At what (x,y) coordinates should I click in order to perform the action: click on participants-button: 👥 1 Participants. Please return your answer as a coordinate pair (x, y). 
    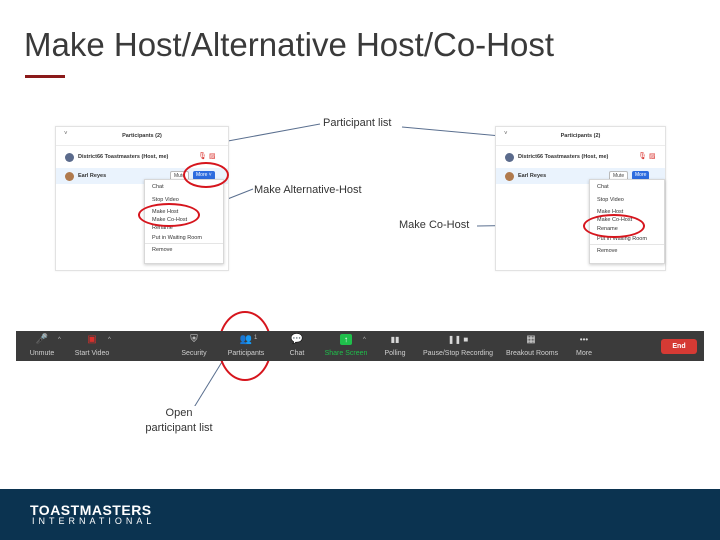
    Looking at the image, I should click on (246, 346).